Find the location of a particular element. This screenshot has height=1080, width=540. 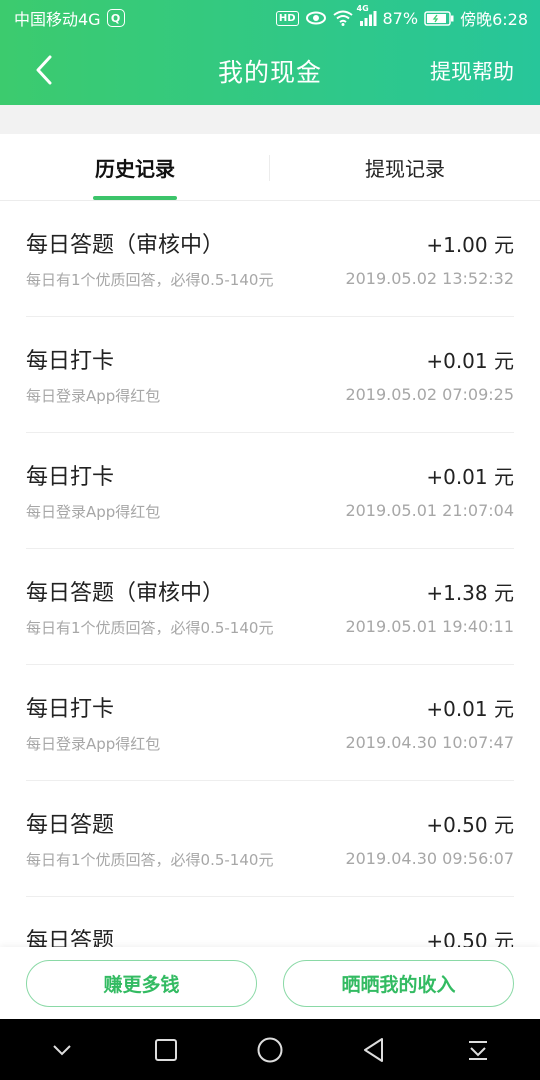

record-time: 2019.05.01 19:40:11 is located at coordinates (429, 626).